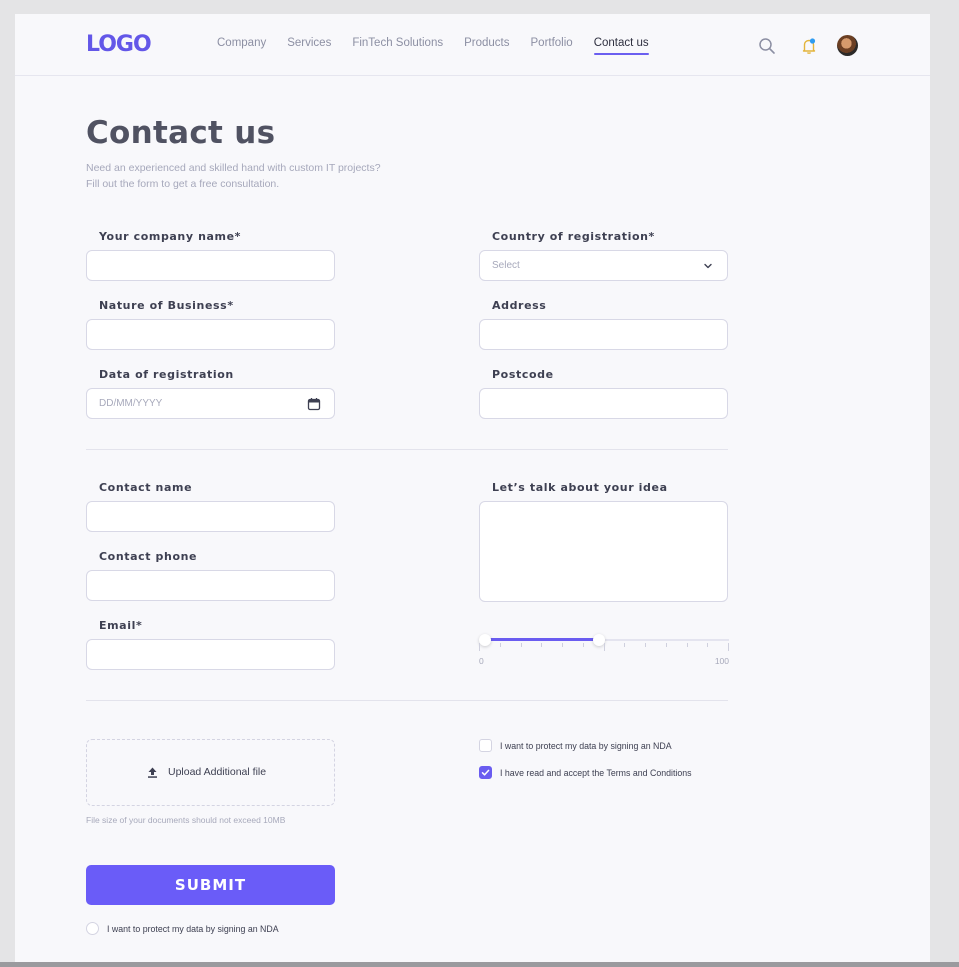  I want to click on page-title: Contact us, so click(181, 133).